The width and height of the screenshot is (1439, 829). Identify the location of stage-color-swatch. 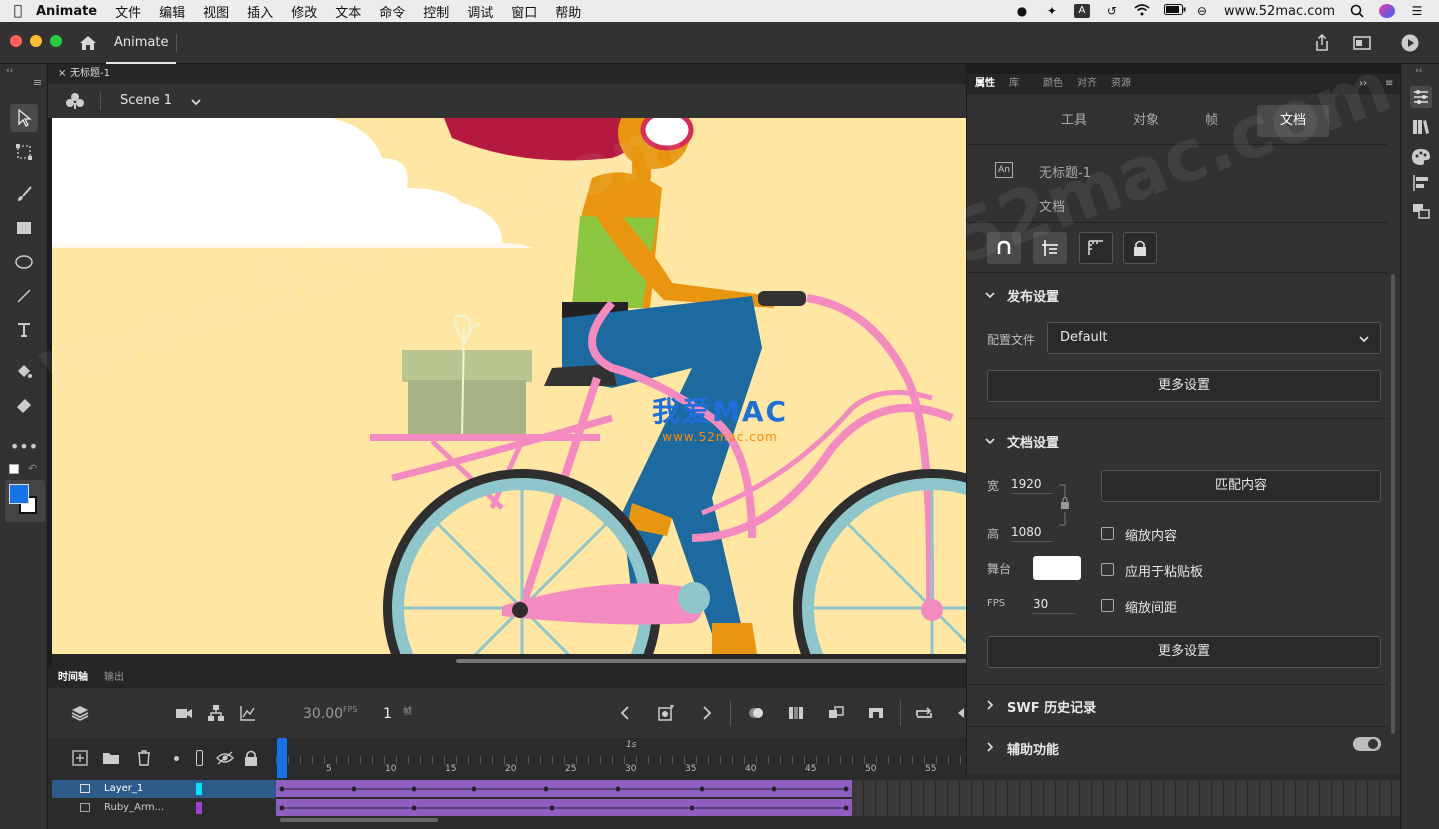
(1057, 568).